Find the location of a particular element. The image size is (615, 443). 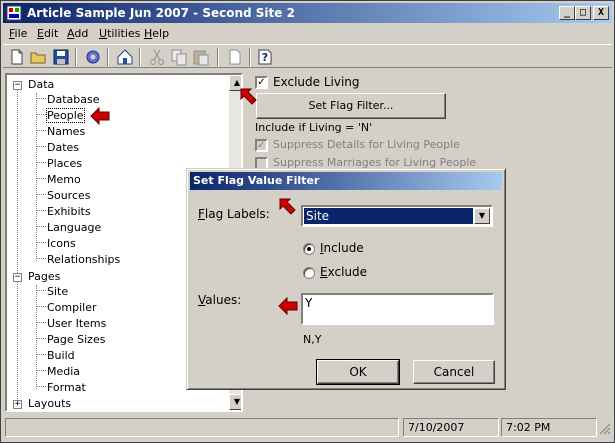

suppress-details-checkbox: ✓ is located at coordinates (261, 145).